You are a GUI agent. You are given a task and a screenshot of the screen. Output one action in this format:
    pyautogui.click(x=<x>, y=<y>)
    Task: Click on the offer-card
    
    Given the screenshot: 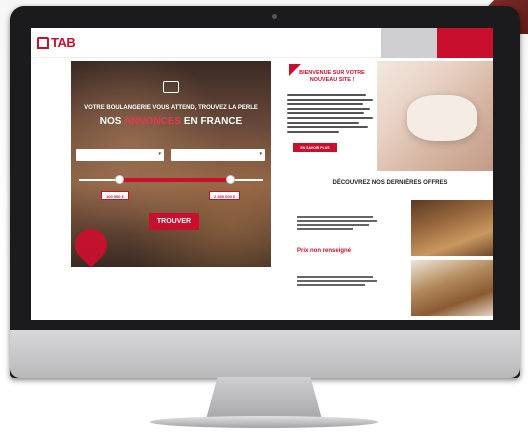 What is the action you would take?
    pyautogui.click(x=393, y=290)
    